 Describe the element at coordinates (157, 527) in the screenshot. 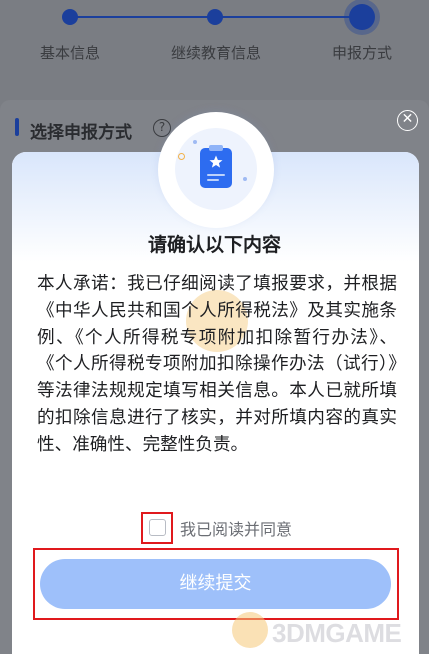

I see `agree-checkbox` at that location.